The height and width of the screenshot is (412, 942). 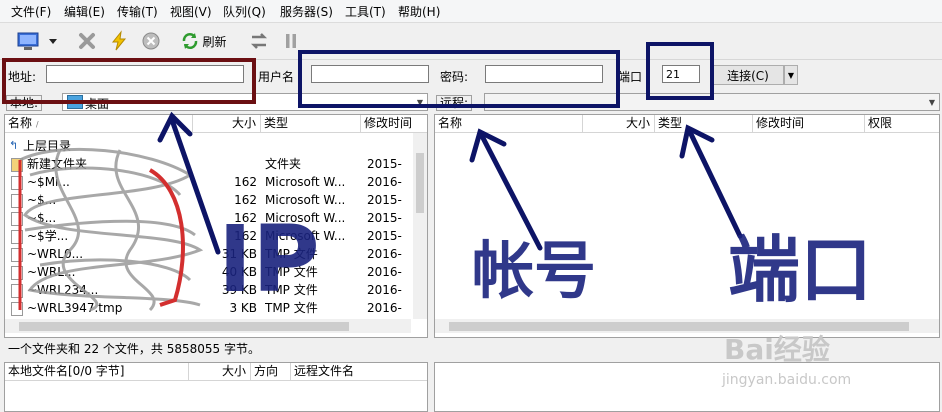 I want to click on watermark-logo: Bai经验, so click(x=777, y=349).